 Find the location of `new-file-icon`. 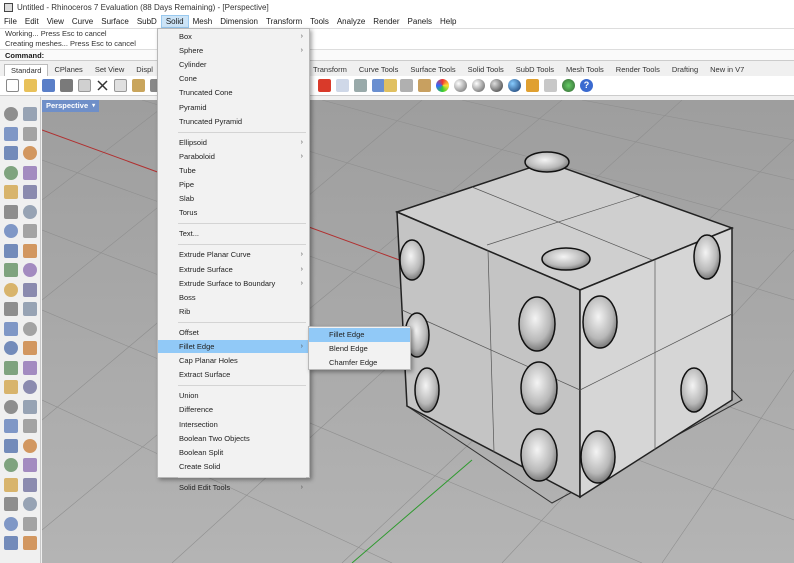

new-file-icon is located at coordinates (12, 85).